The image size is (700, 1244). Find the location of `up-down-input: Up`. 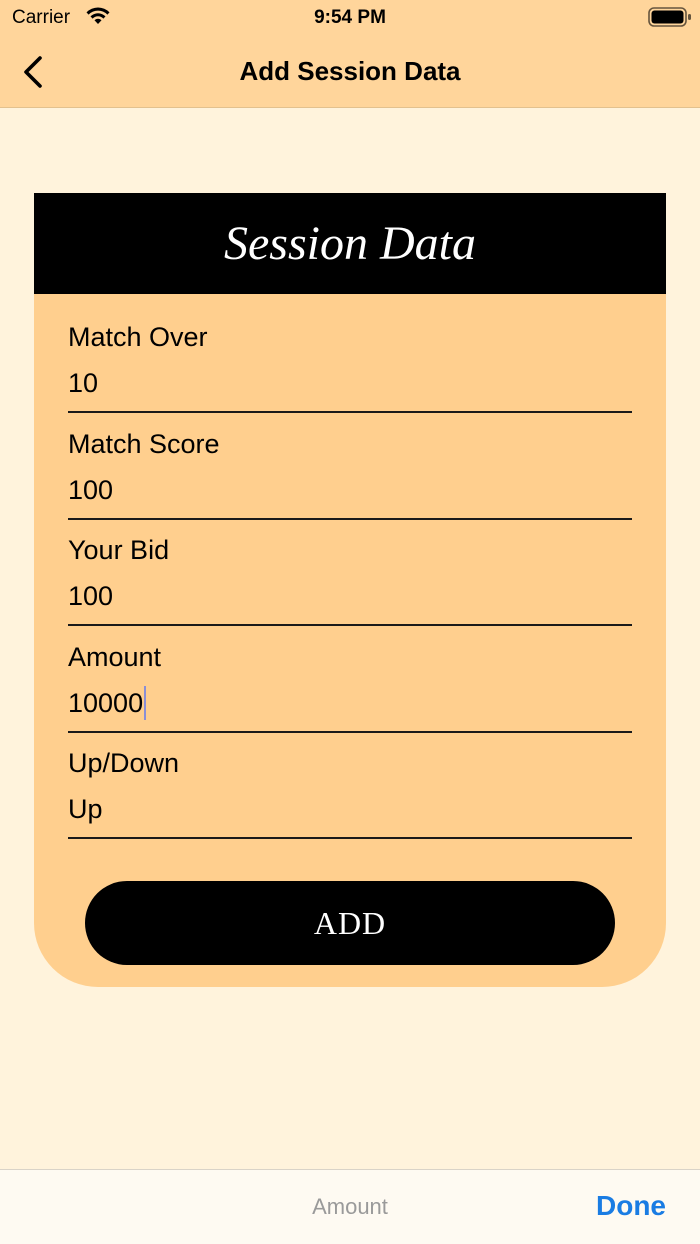

up-down-input: Up is located at coordinates (350, 815).